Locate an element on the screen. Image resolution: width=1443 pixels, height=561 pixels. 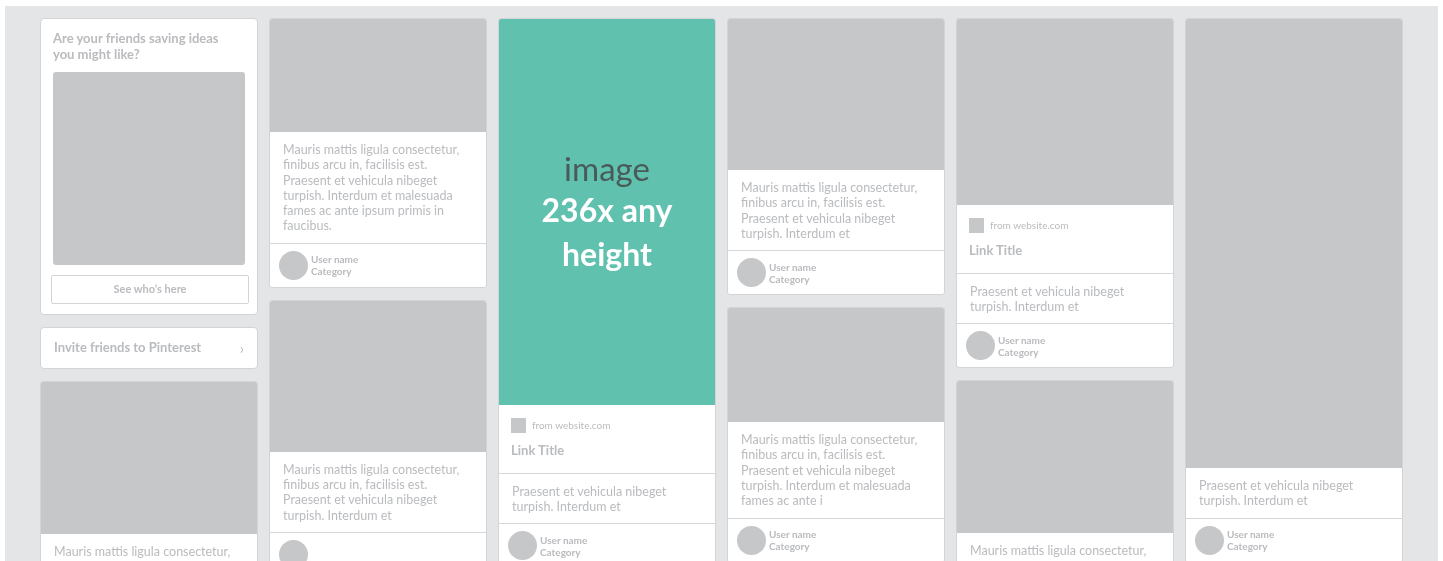
invite-button: Invite friends to Pinterest › is located at coordinates (149, 348).